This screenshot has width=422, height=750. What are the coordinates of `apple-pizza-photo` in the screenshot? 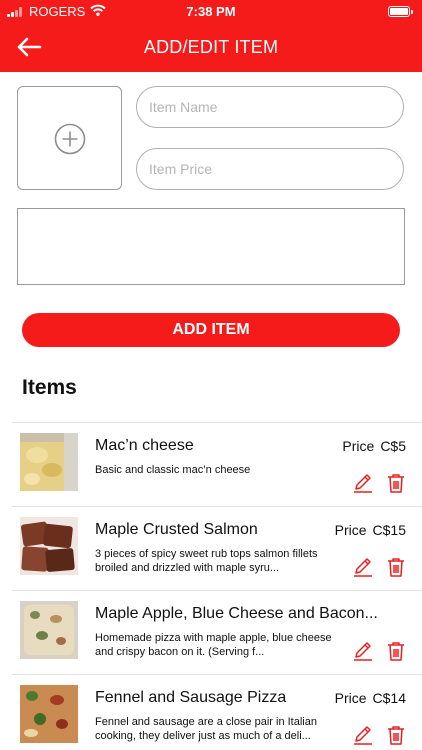 It's located at (49, 630).